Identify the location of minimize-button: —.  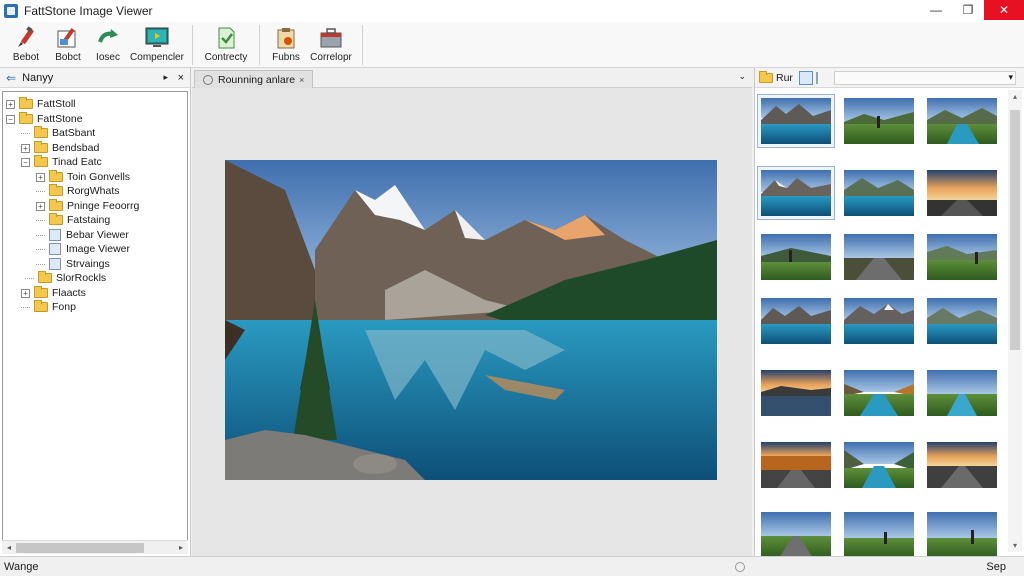
(936, 10).